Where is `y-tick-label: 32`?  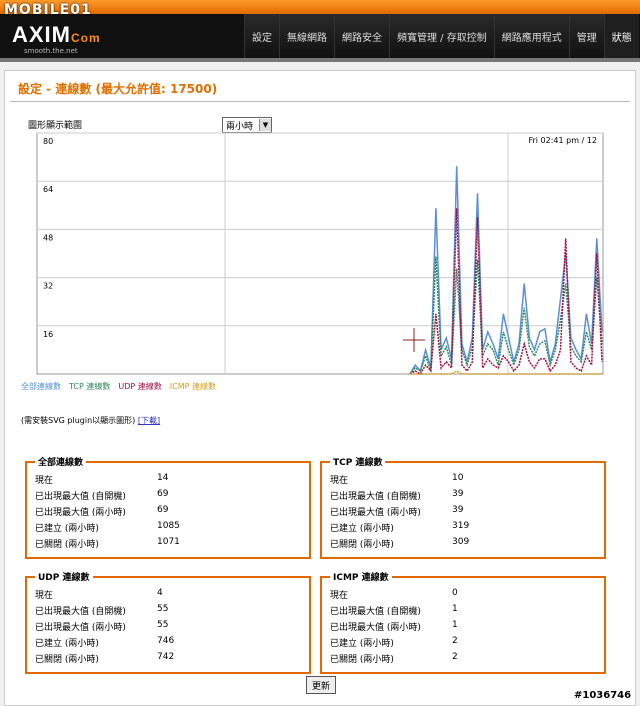 y-tick-label: 32 is located at coordinates (48, 286).